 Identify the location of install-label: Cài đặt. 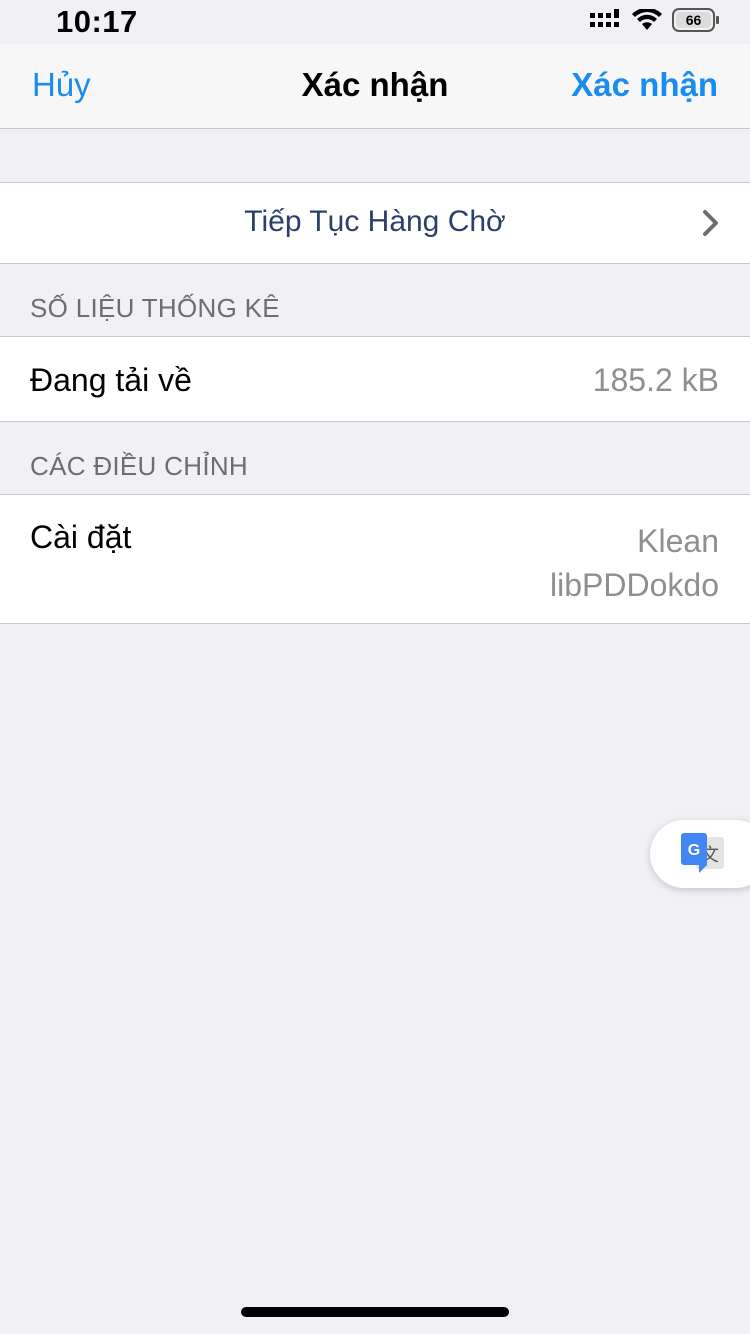
(81, 537).